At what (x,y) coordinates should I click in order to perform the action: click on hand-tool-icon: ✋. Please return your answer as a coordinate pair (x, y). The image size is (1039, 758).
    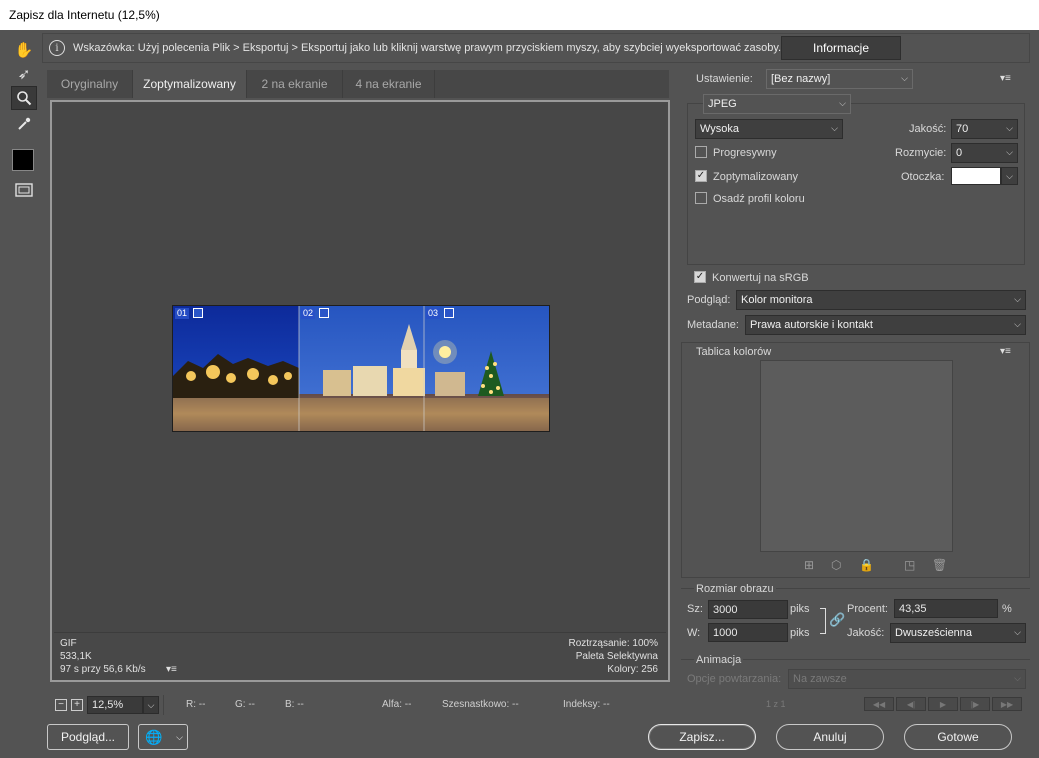
    Looking at the image, I should click on (24, 50).